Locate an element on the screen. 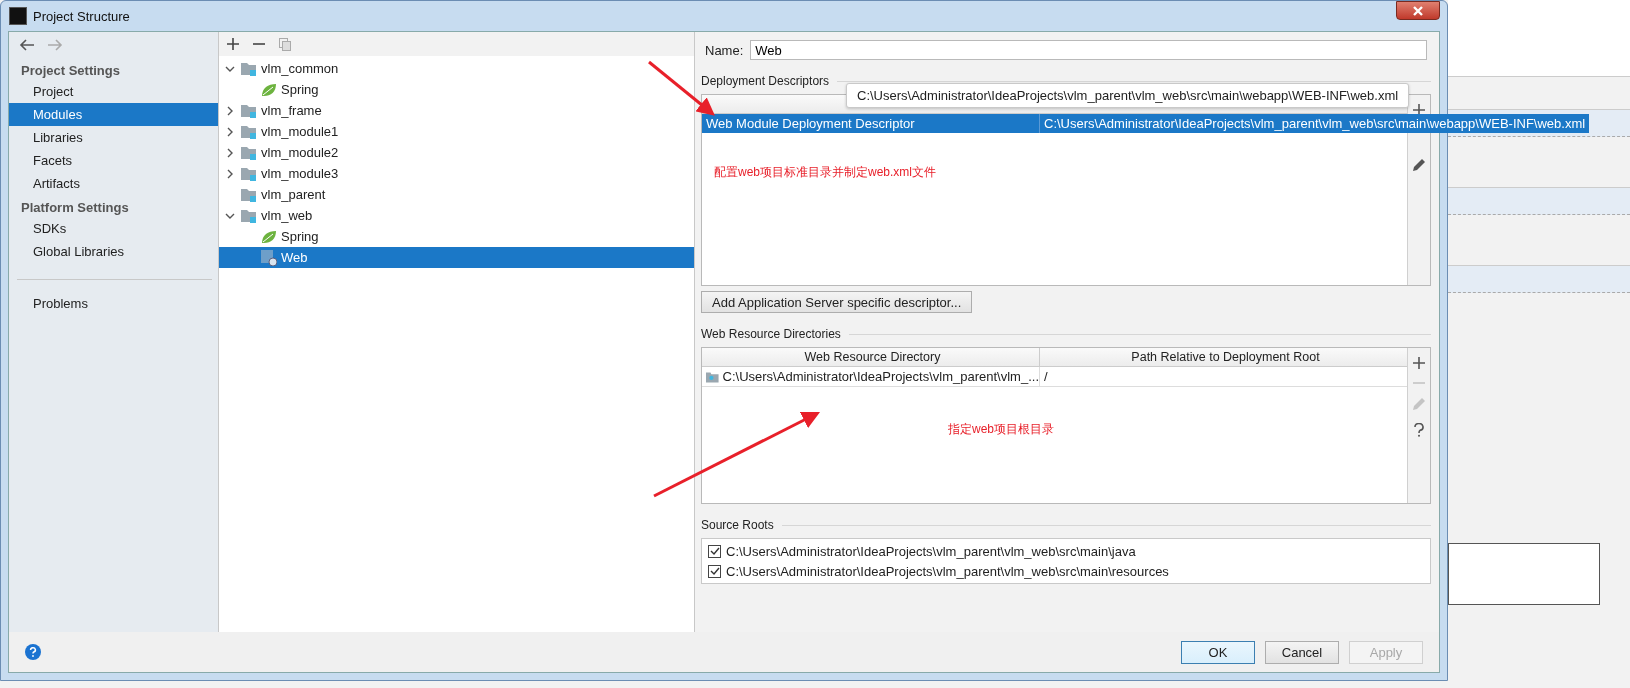  sidebar-item: SDKs is located at coordinates (113, 228).